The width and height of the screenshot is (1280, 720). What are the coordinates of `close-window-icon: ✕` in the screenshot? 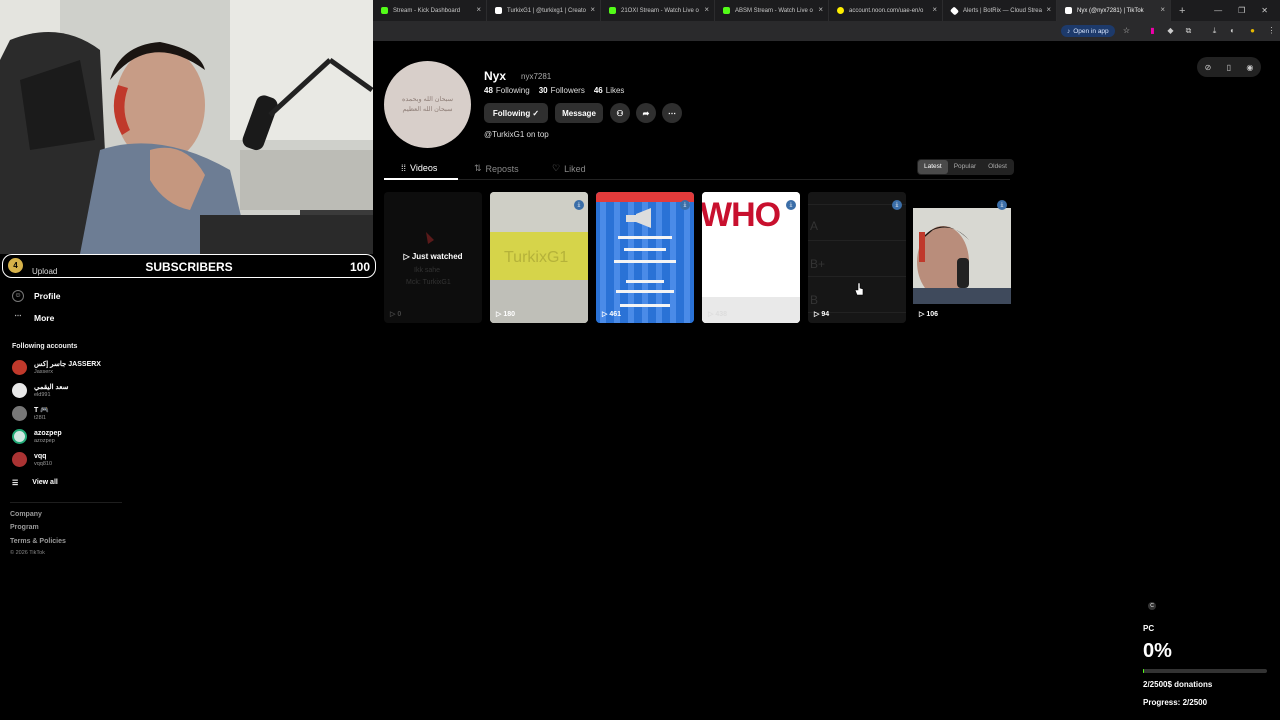 It's located at (1264, 10).